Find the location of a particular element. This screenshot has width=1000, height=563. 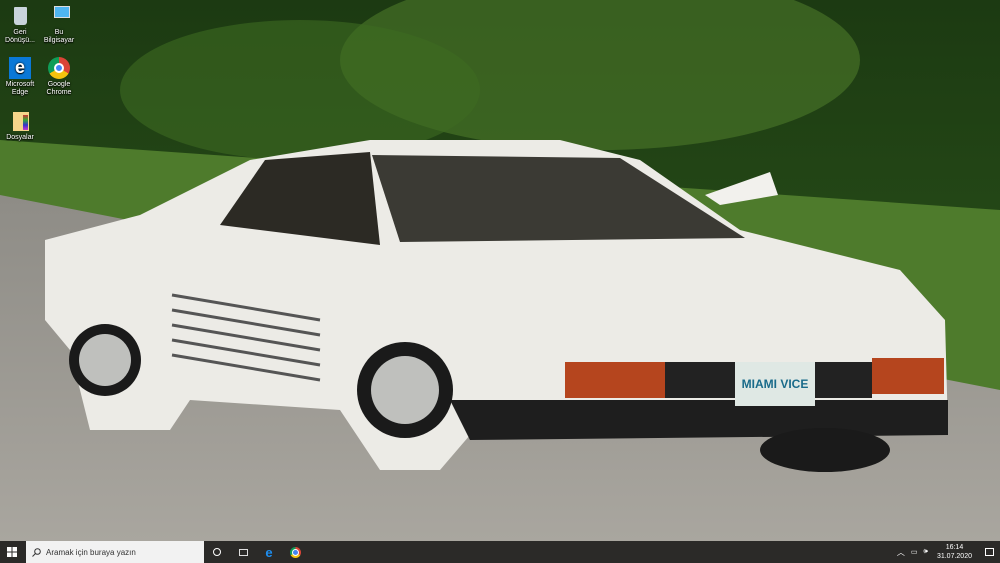

taskbar-edge: e is located at coordinates (269, 552).